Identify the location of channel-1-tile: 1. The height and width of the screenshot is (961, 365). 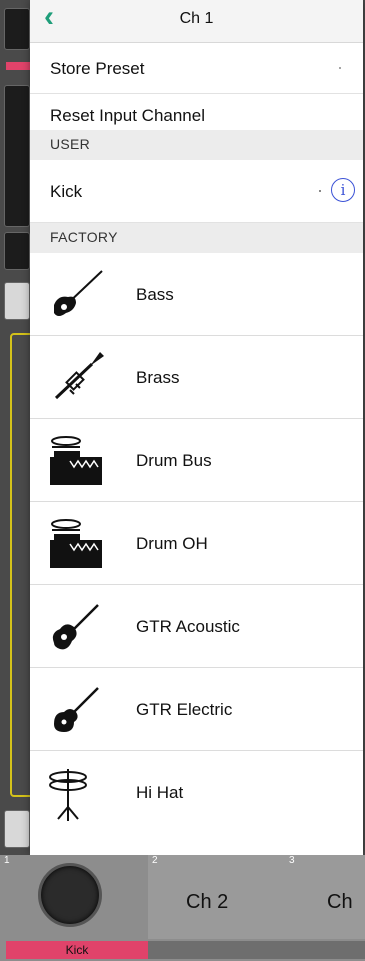
(74, 897).